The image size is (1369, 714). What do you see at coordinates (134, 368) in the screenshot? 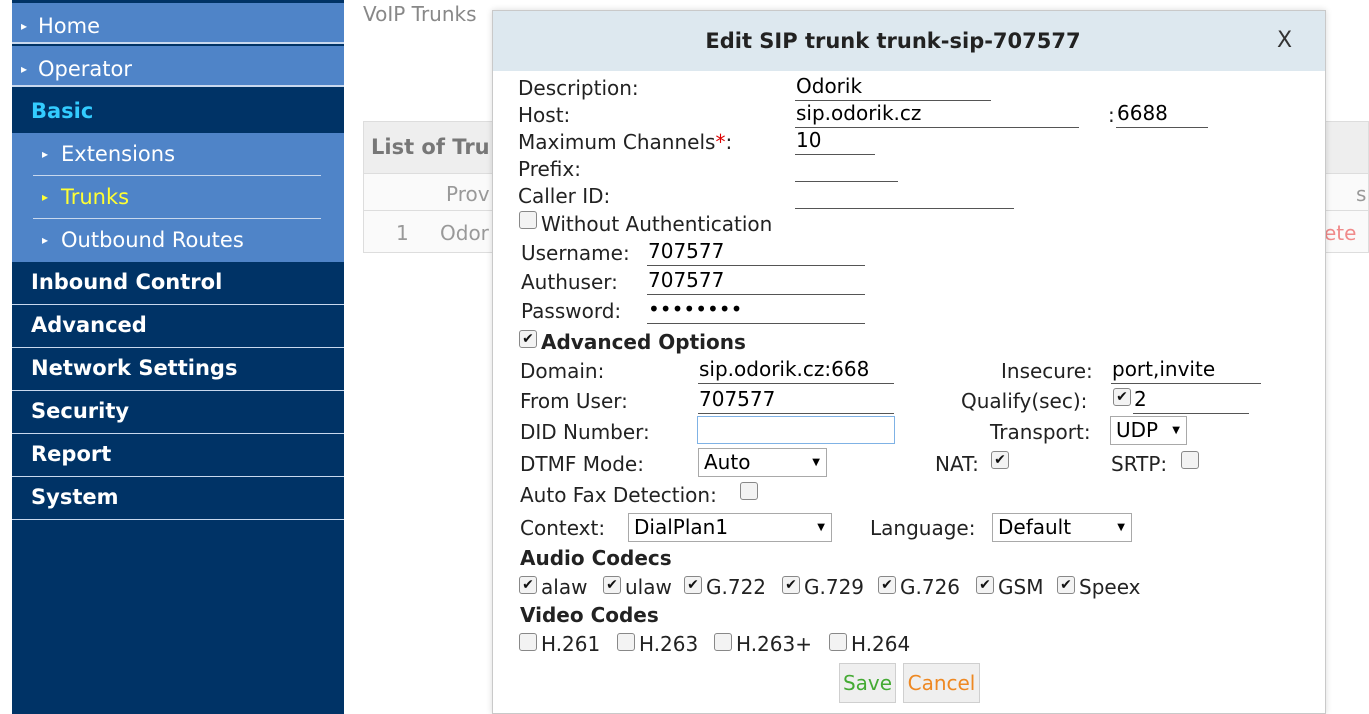
I see `sidebar-item-label: Network Settings` at bounding box center [134, 368].